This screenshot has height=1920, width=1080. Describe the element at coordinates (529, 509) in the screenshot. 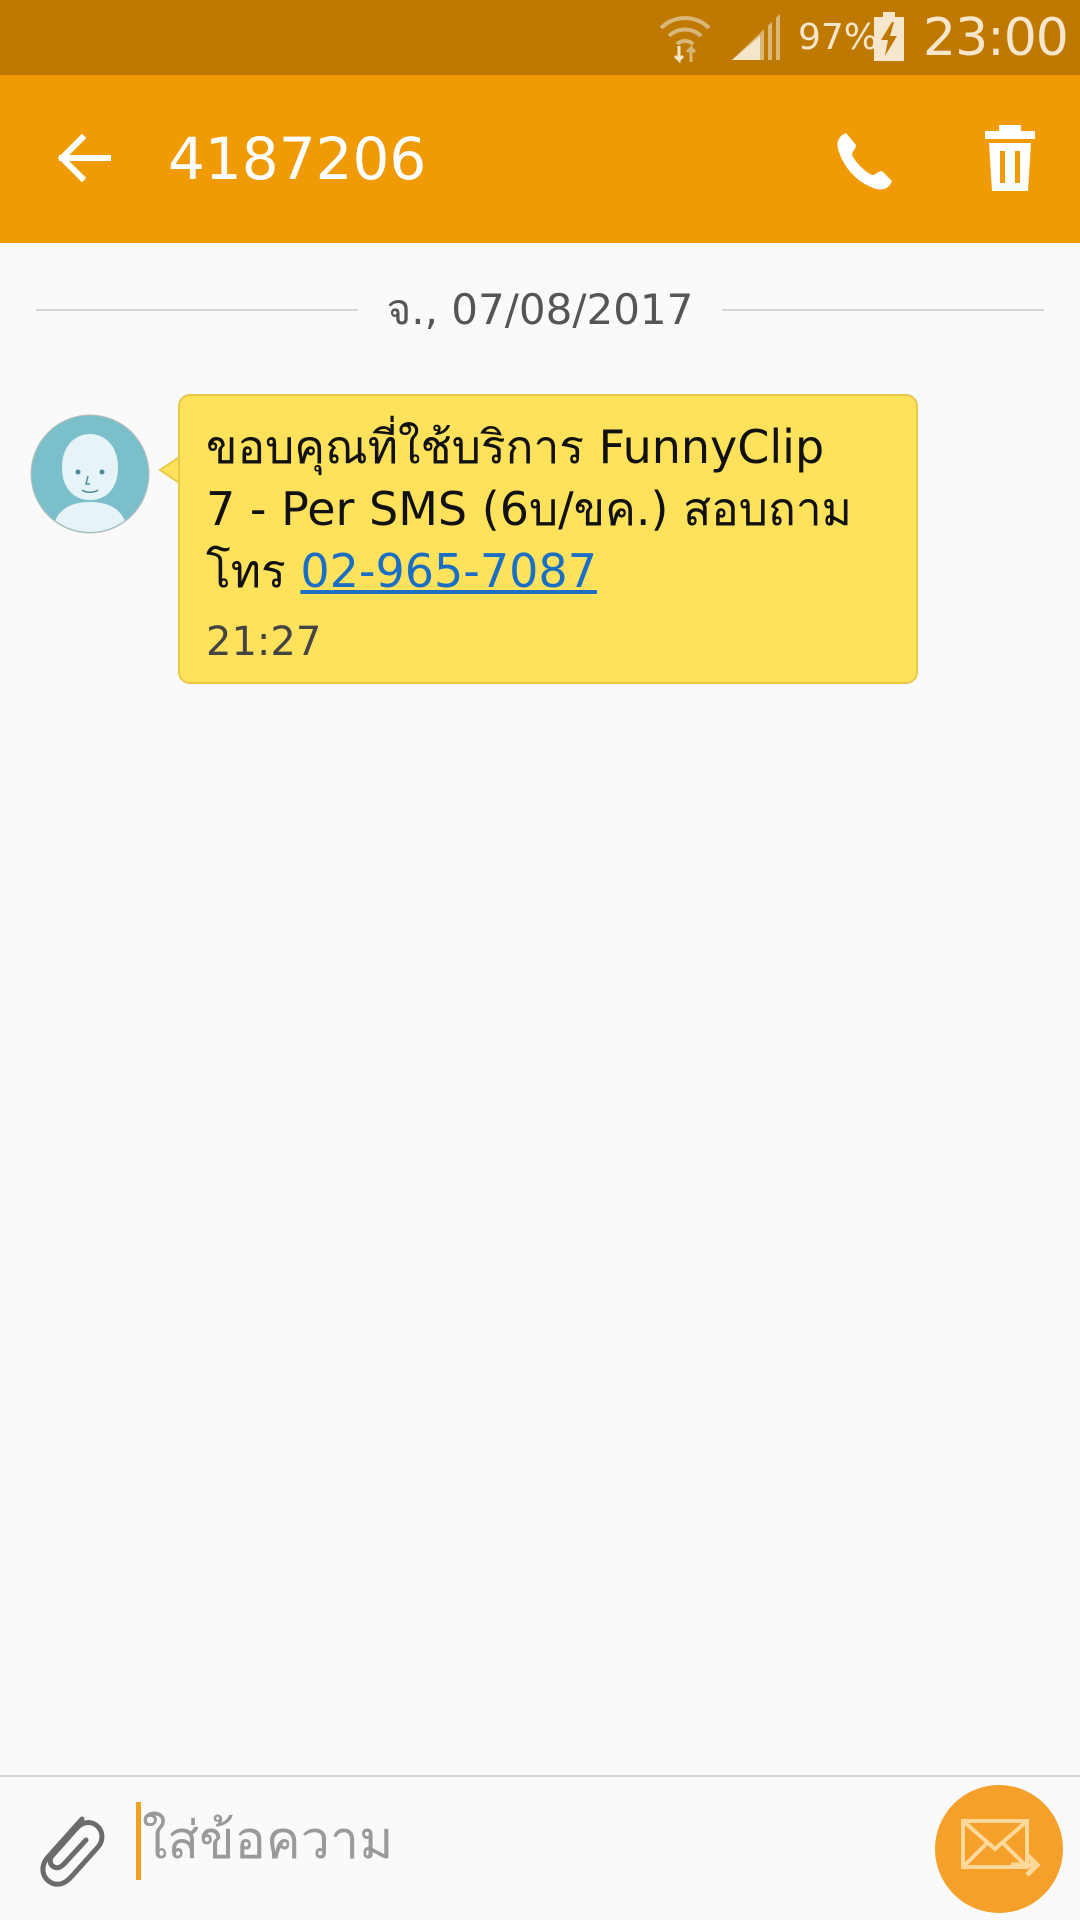

I see `message-line: 7 - Per SMS (6บ/ขค.) สอบถาม` at that location.